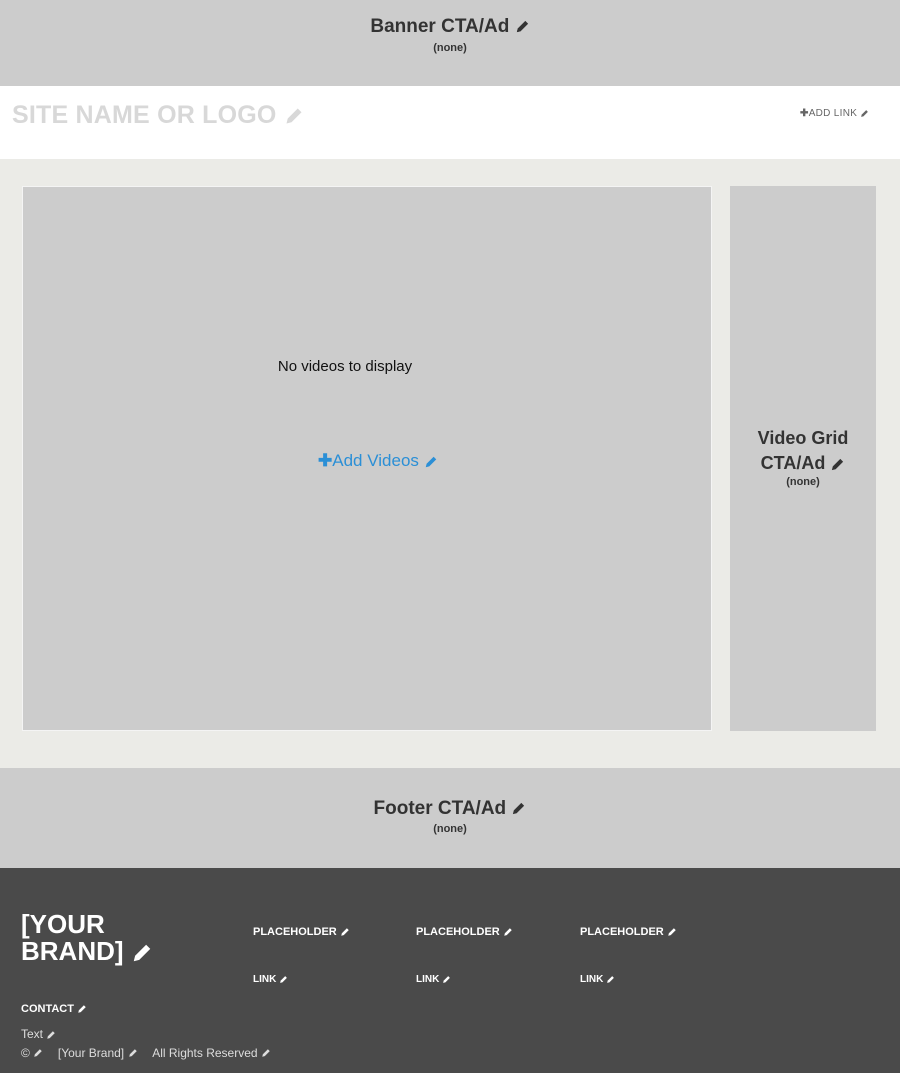 The width and height of the screenshot is (900, 1073). What do you see at coordinates (146, 1052) in the screenshot?
I see `footer-copyright: © [Your Brand] All Rights Reserved` at bounding box center [146, 1052].